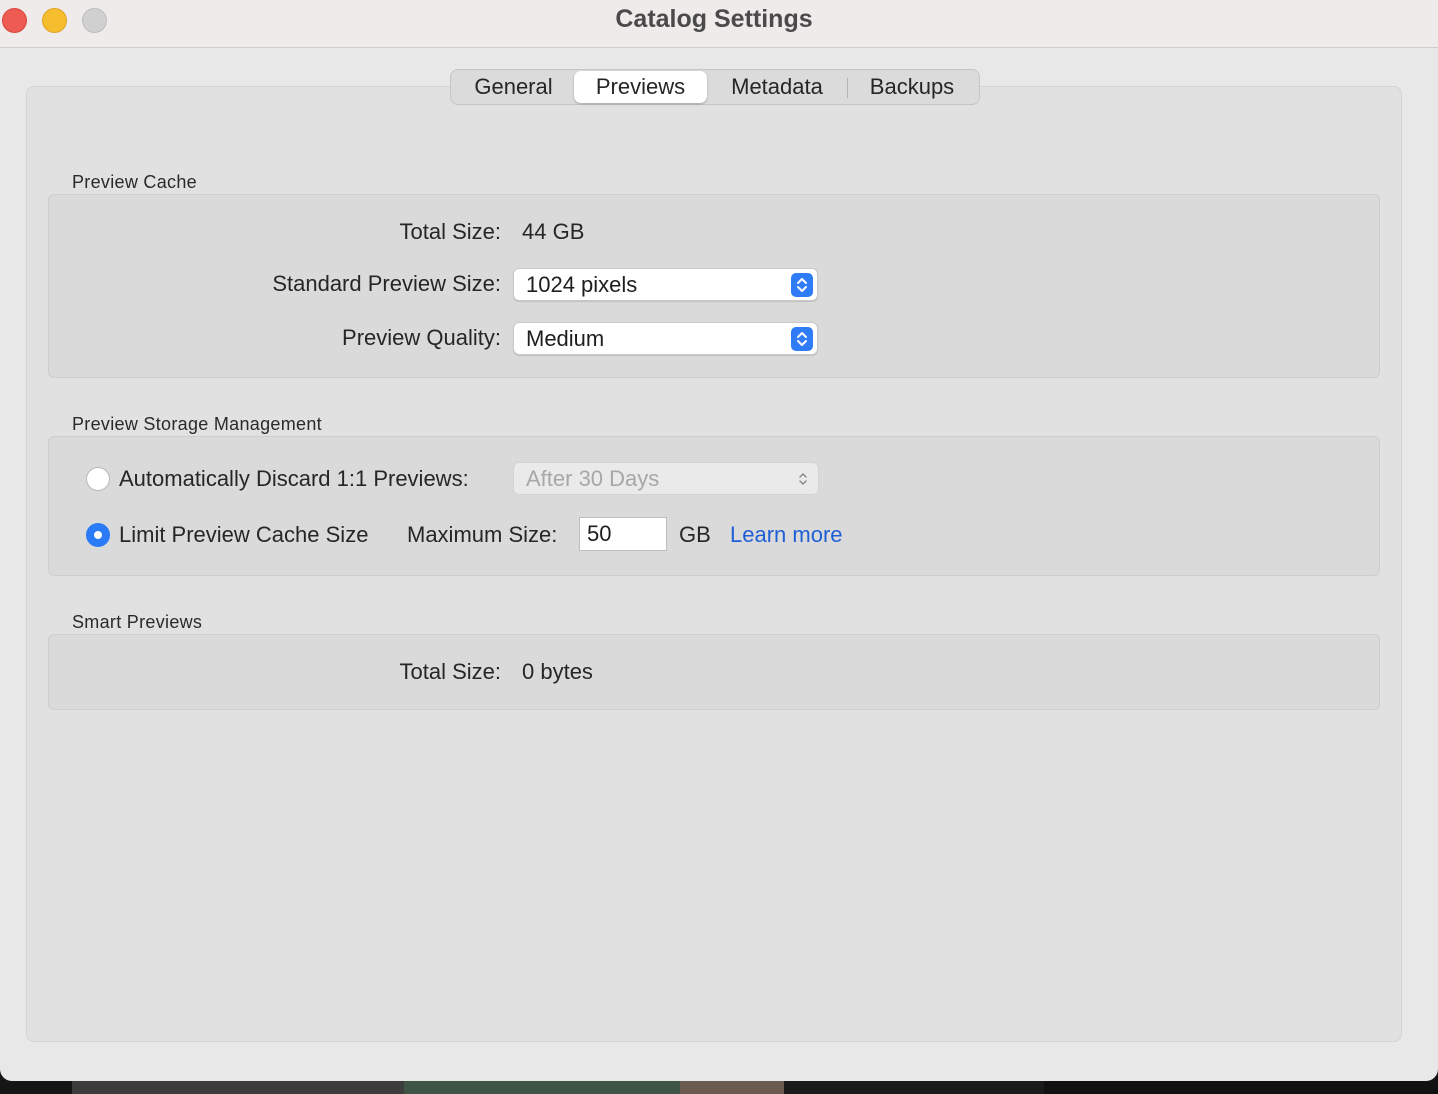  I want to click on total-size-label: Total Size:, so click(450, 231).